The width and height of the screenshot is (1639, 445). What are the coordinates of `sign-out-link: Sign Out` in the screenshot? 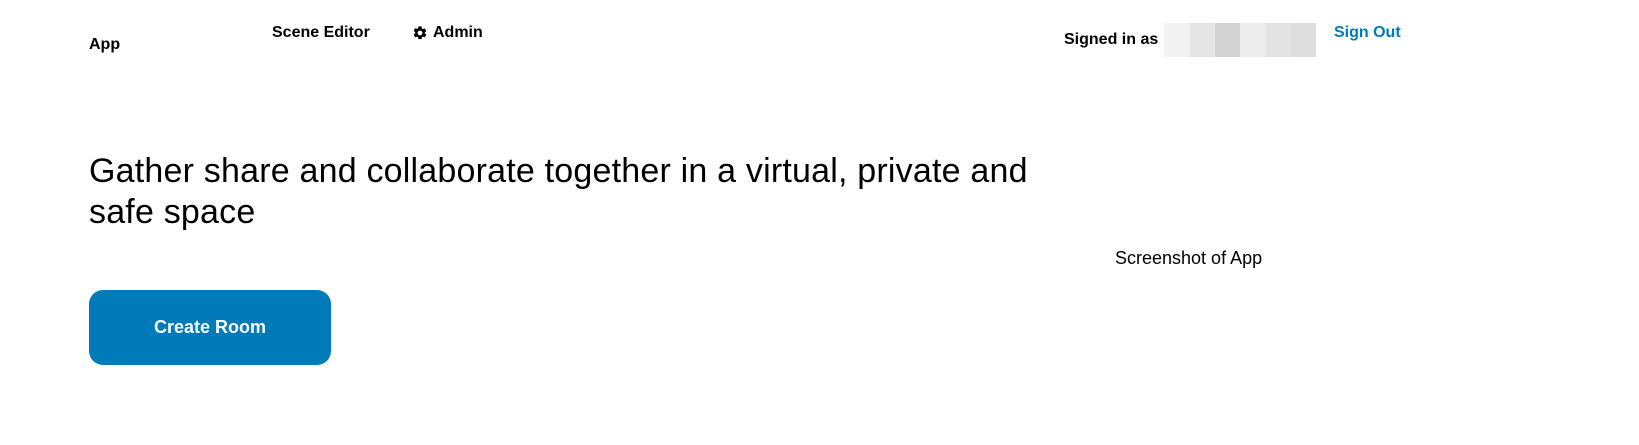 It's located at (1367, 33).